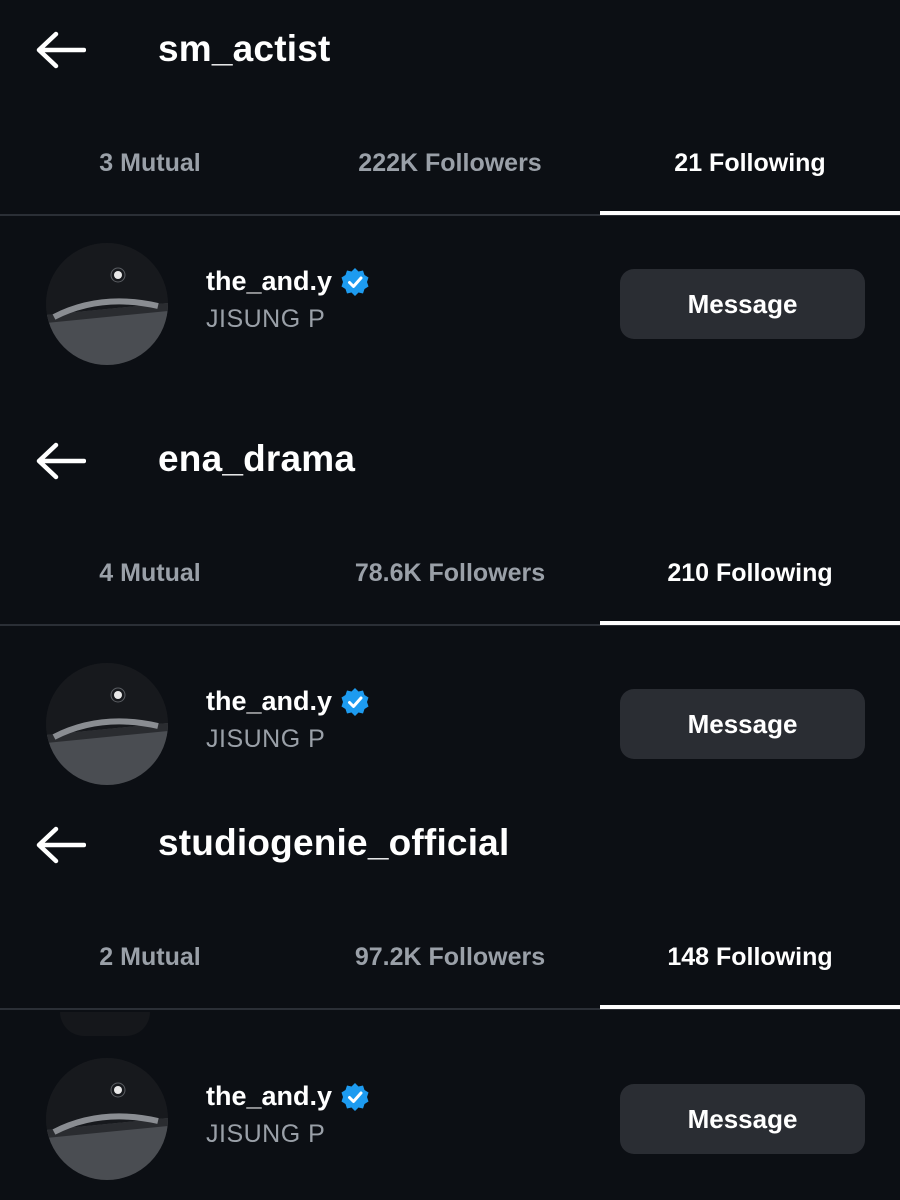 This screenshot has height=1200, width=900. I want to click on tab-followers: 97.2K Followers, so click(450, 957).